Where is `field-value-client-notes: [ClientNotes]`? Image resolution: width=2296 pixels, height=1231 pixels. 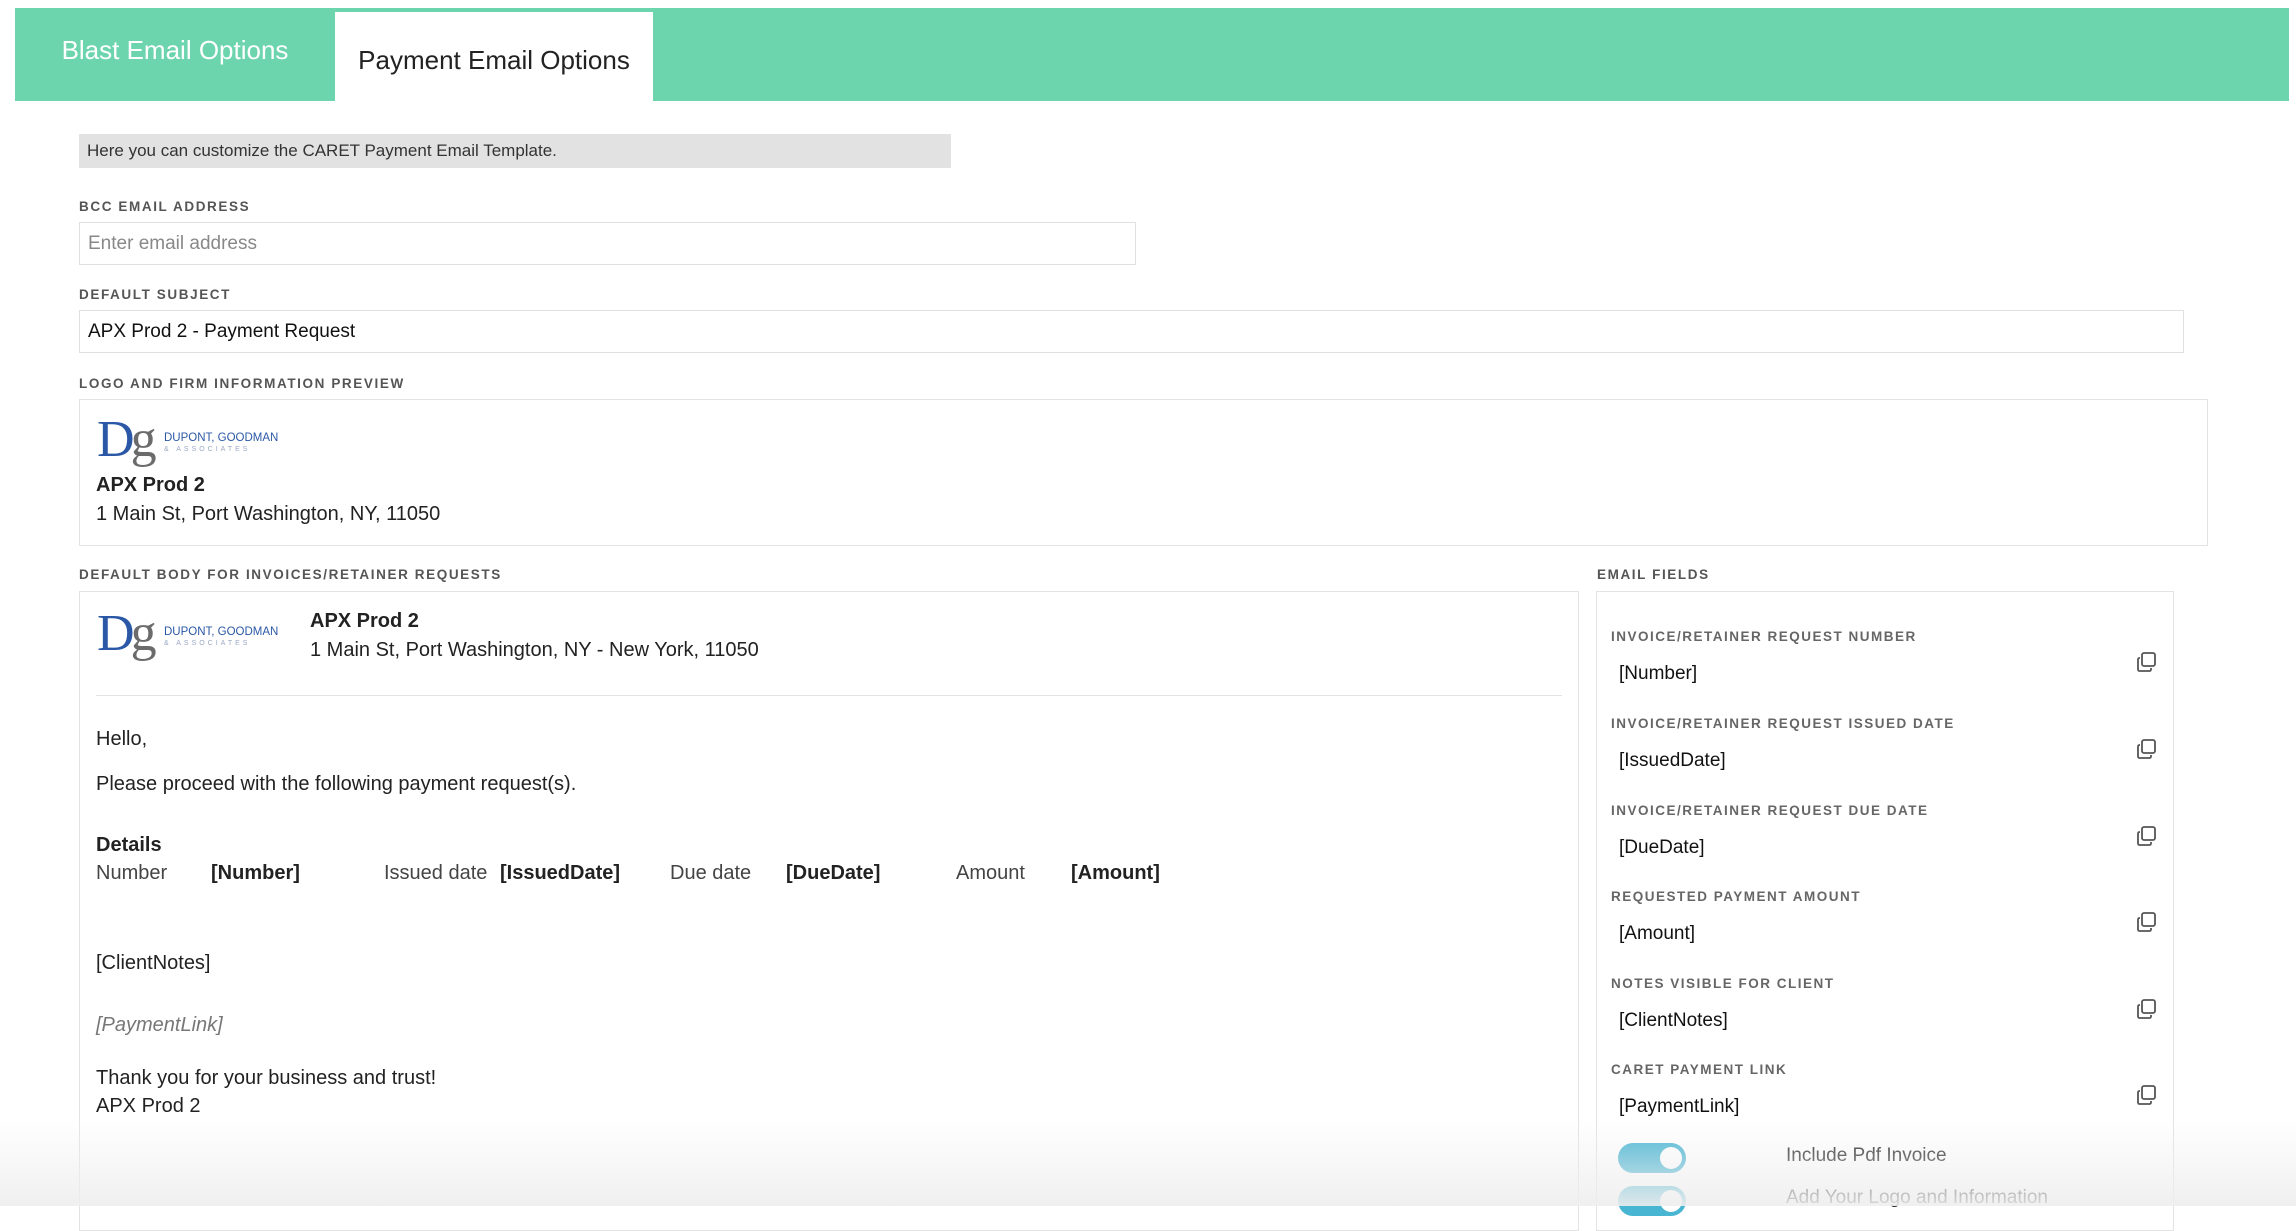 field-value-client-notes: [ClientNotes] is located at coordinates (1673, 1021).